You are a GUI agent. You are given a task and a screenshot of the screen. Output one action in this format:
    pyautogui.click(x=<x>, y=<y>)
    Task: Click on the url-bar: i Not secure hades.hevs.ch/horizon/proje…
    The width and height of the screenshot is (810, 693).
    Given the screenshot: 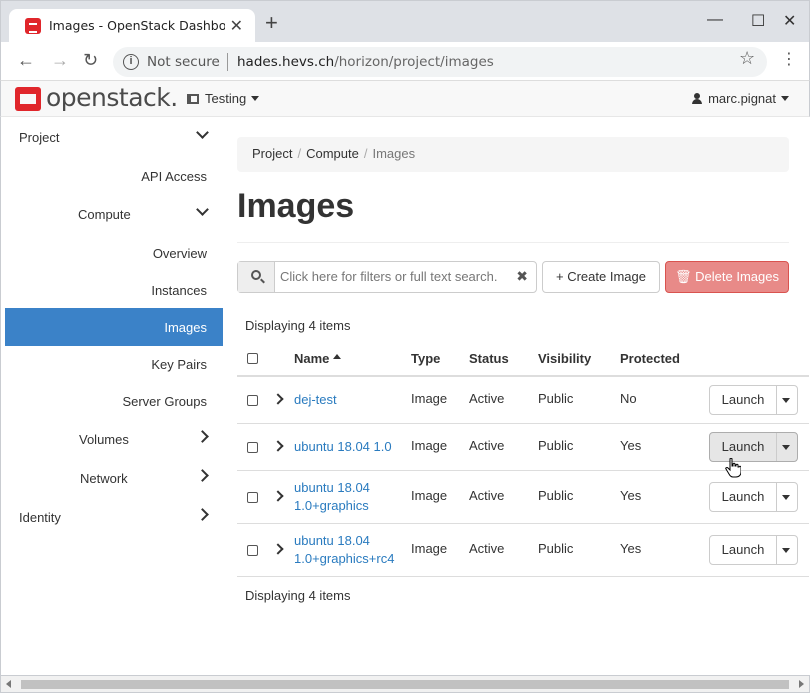 What is the action you would take?
    pyautogui.click(x=440, y=62)
    